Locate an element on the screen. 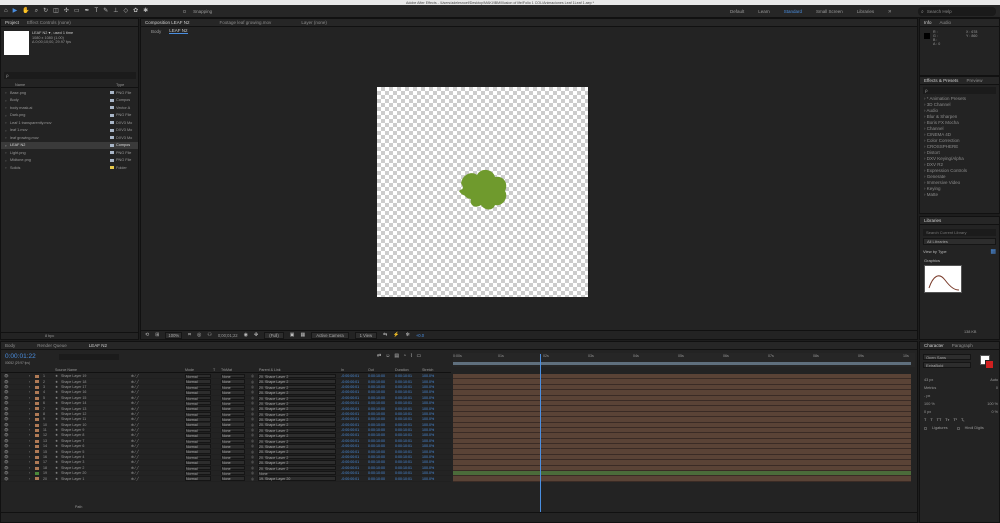  brush-tool-icon: ✎ is located at coordinates (105, 11).